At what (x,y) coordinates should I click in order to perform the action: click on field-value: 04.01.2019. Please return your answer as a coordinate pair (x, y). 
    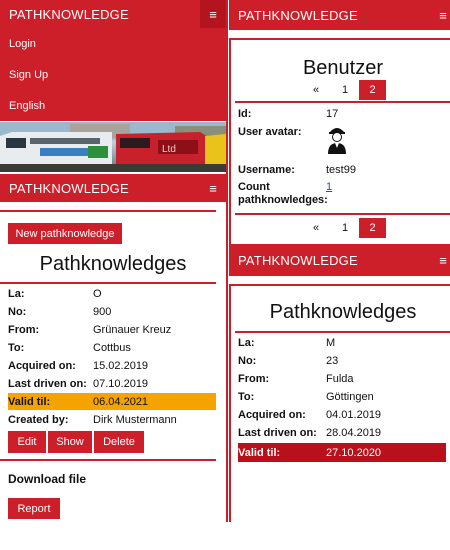
    Looking at the image, I should click on (354, 414).